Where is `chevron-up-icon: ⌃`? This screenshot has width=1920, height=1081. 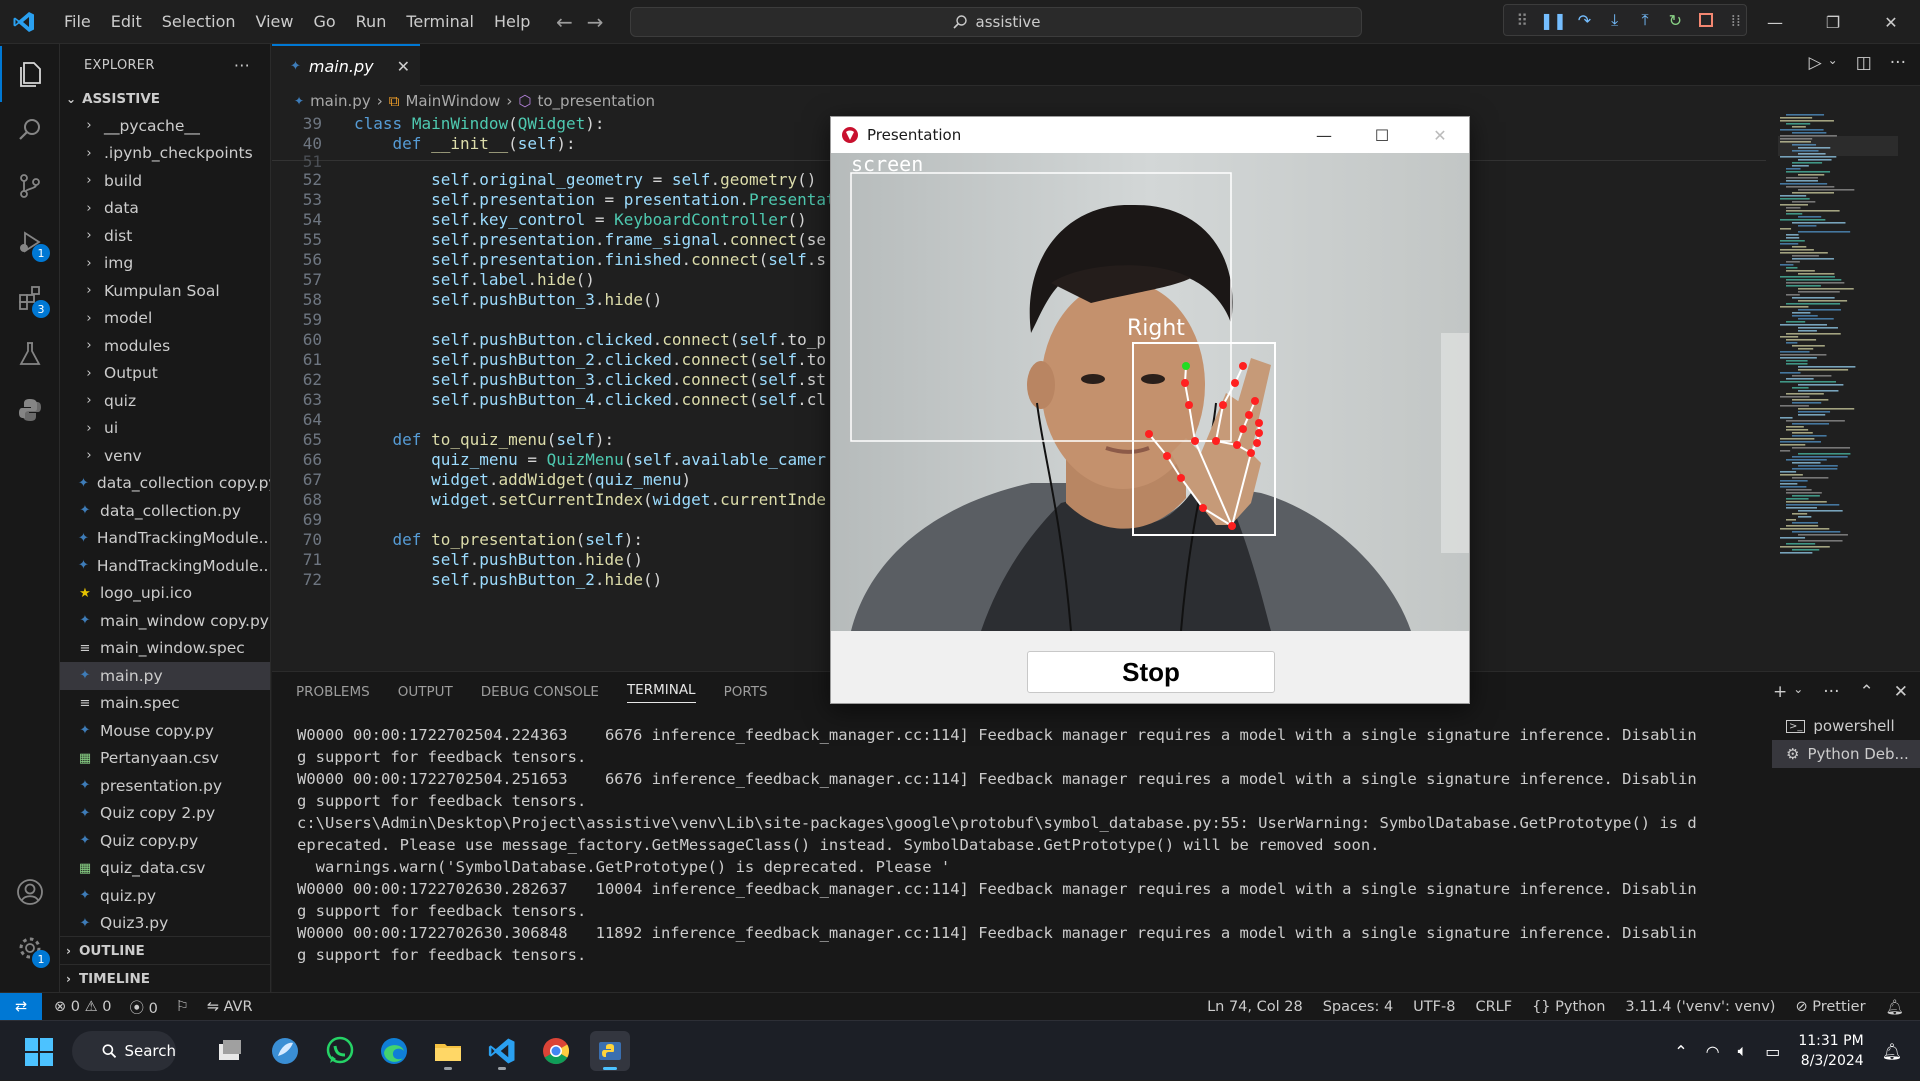
chevron-up-icon: ⌃ is located at coordinates (1680, 1051).